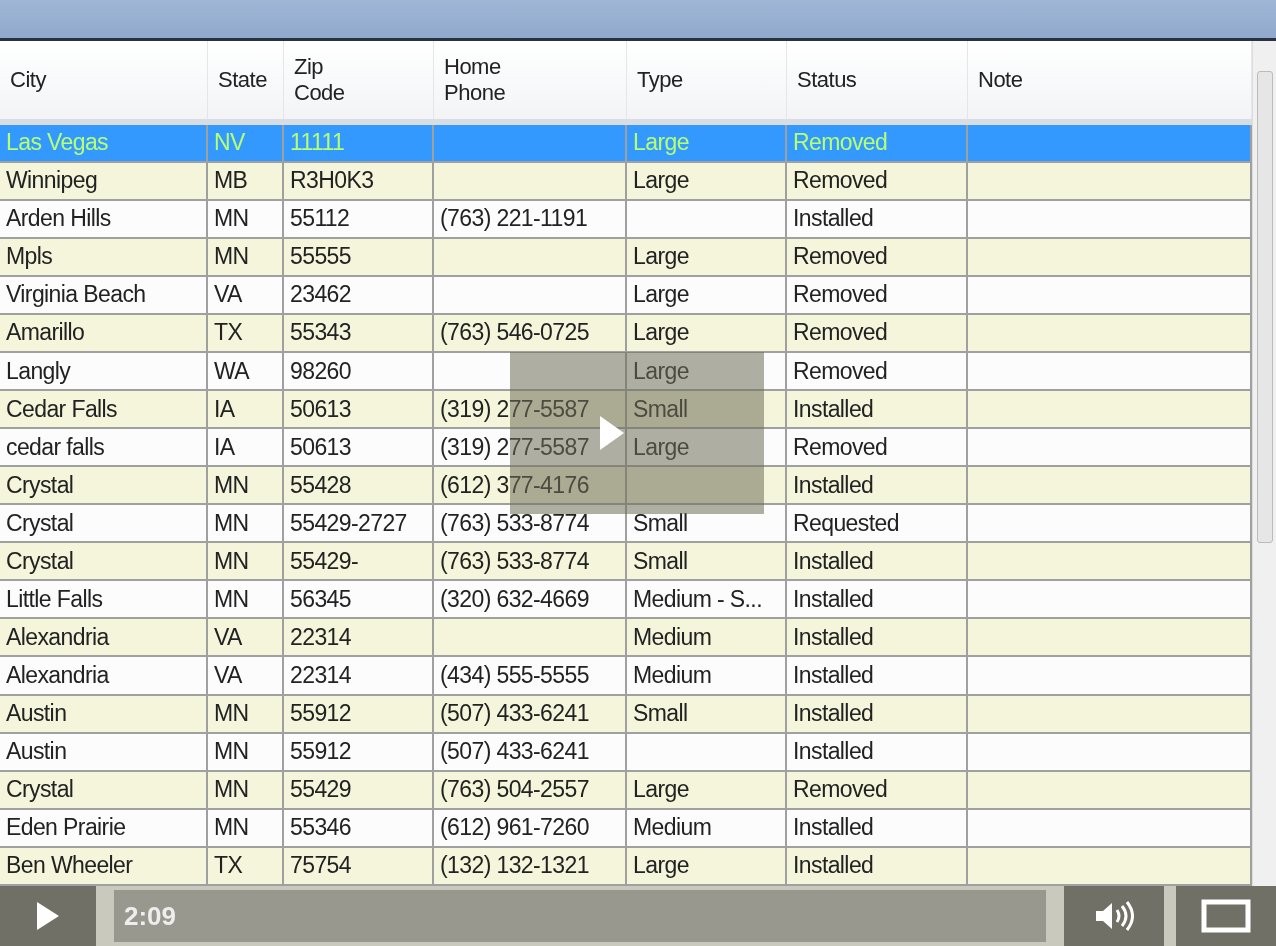  Describe the element at coordinates (530, 485) in the screenshot. I see `table-cell: (612) 377-4176` at that location.